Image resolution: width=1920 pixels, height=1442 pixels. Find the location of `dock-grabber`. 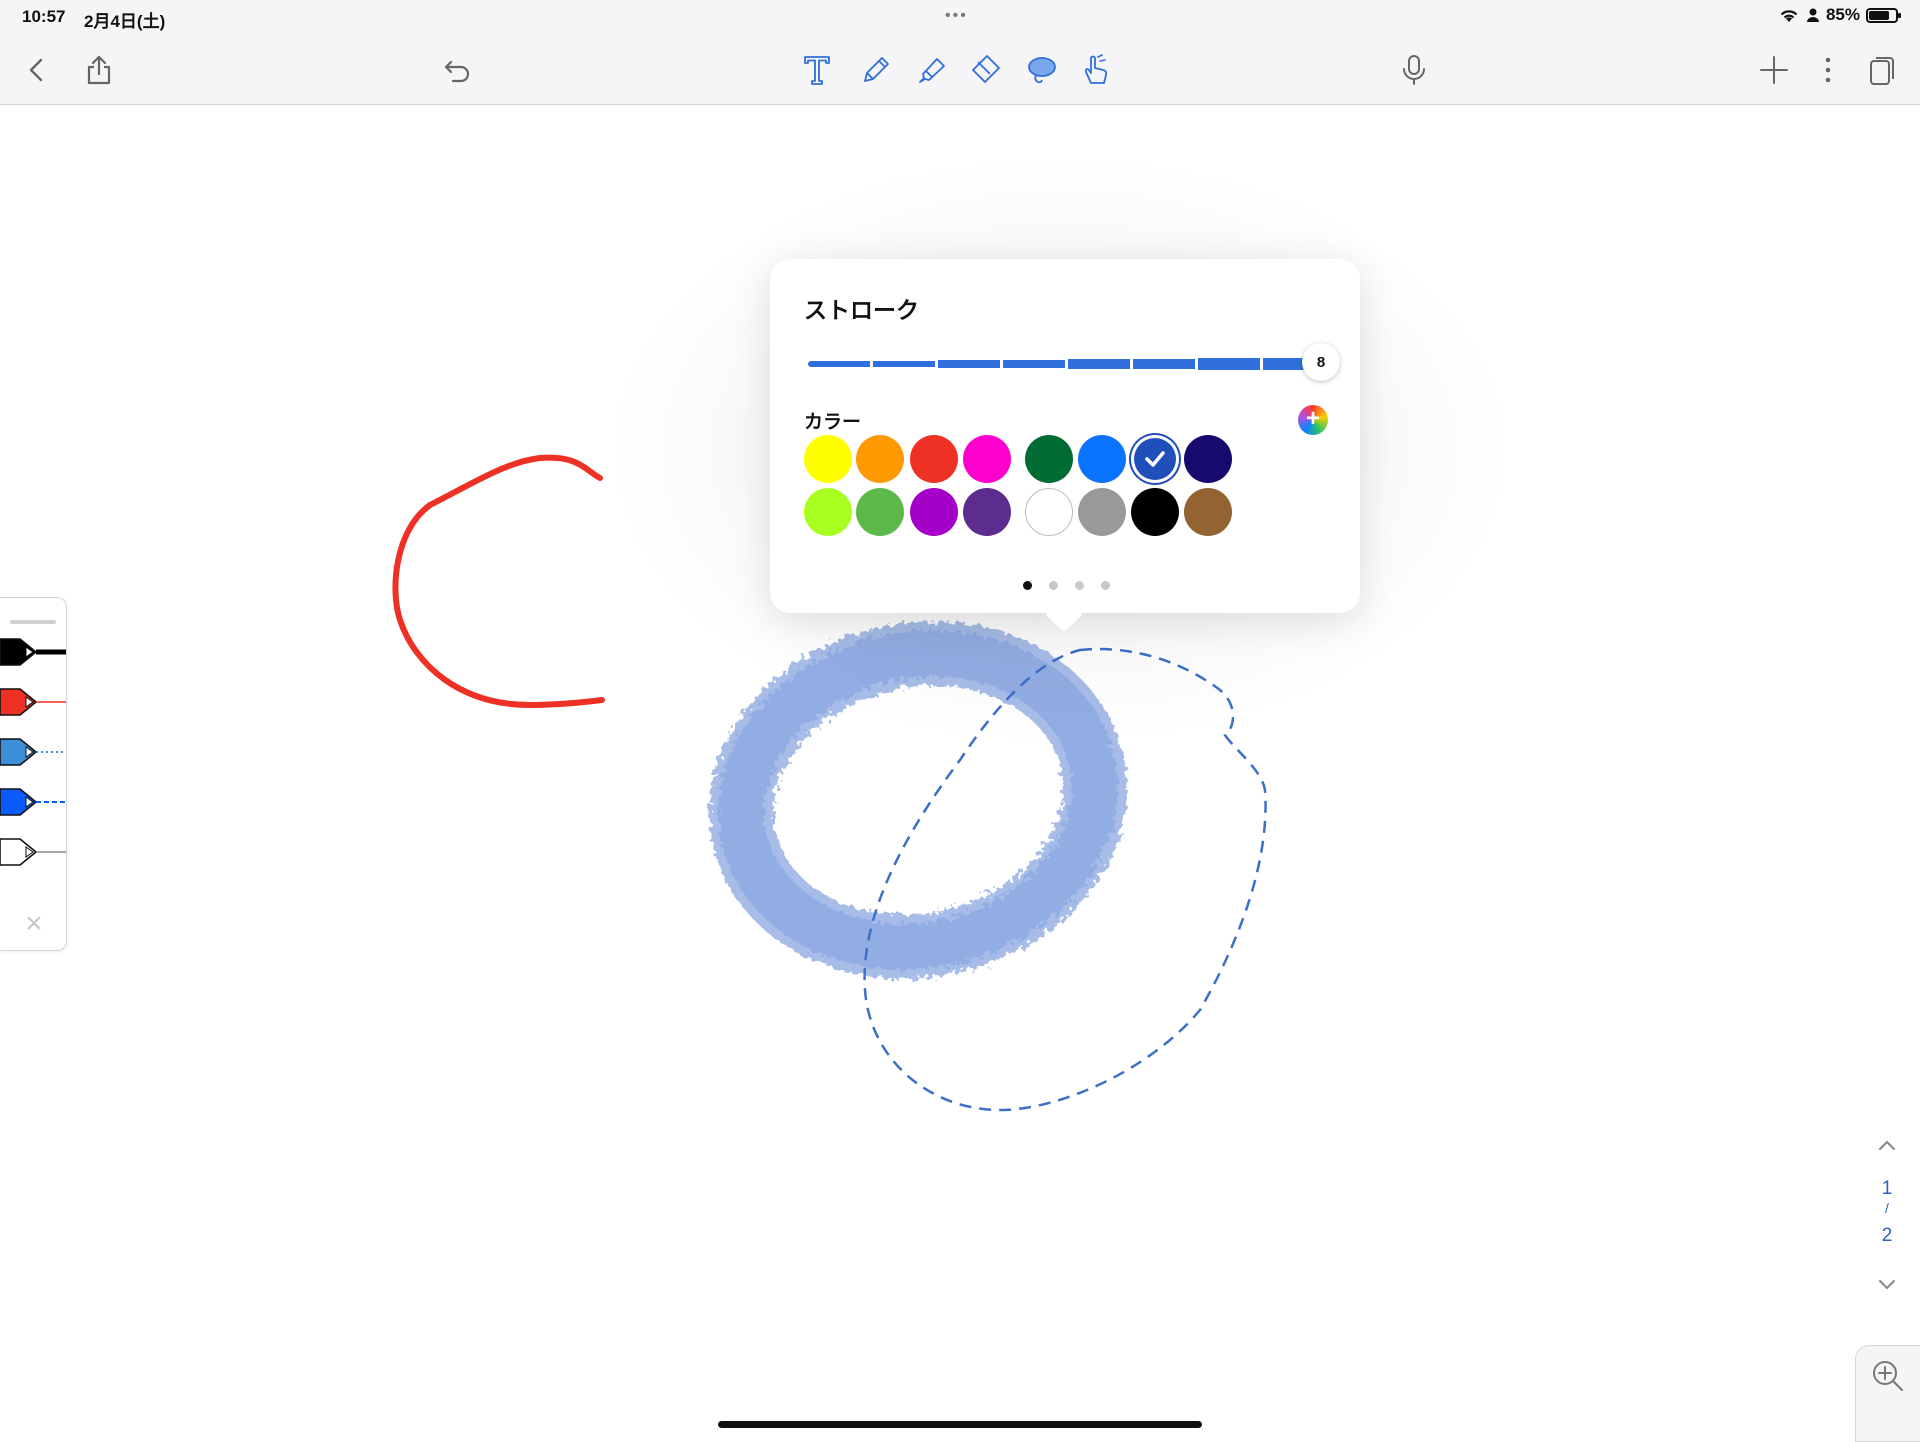

dock-grabber is located at coordinates (33, 622).